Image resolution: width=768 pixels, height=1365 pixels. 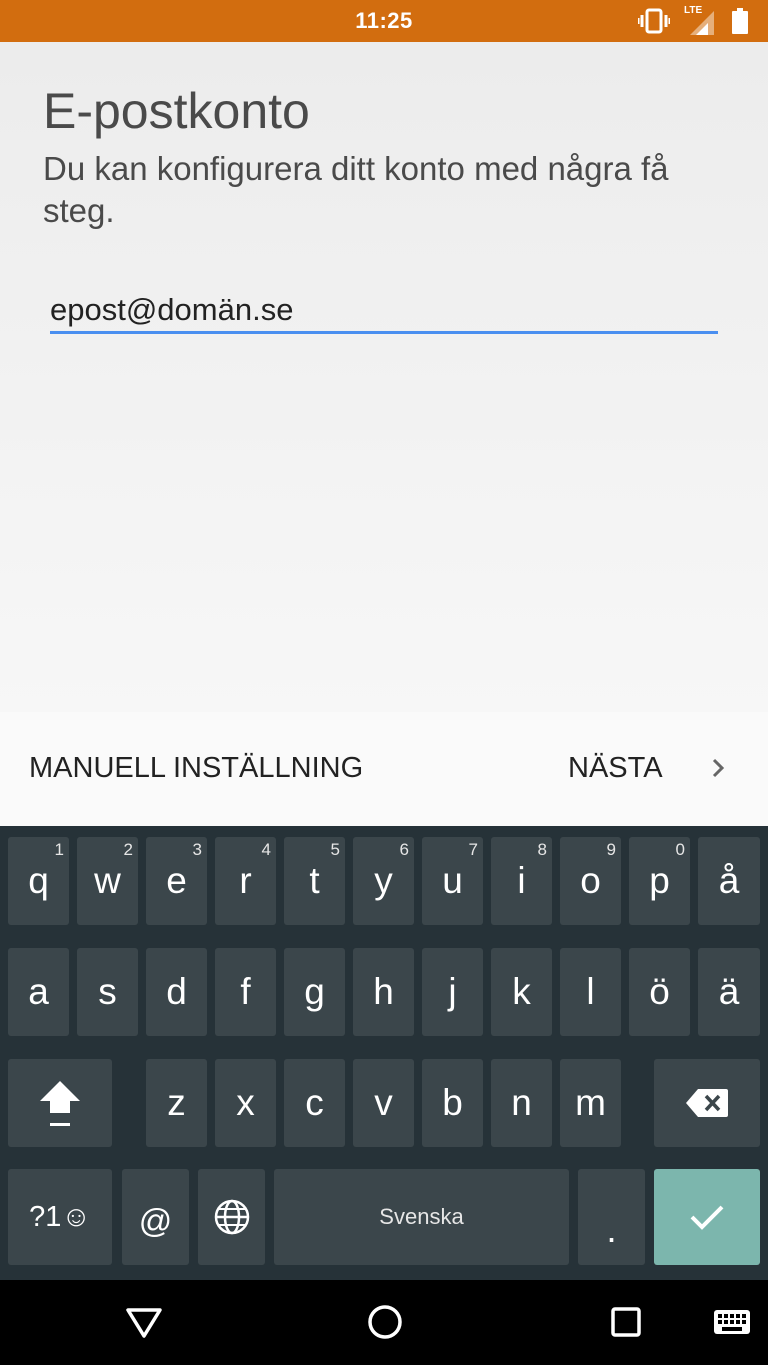 What do you see at coordinates (654, 21) in the screenshot?
I see `vibrate-icon` at bounding box center [654, 21].